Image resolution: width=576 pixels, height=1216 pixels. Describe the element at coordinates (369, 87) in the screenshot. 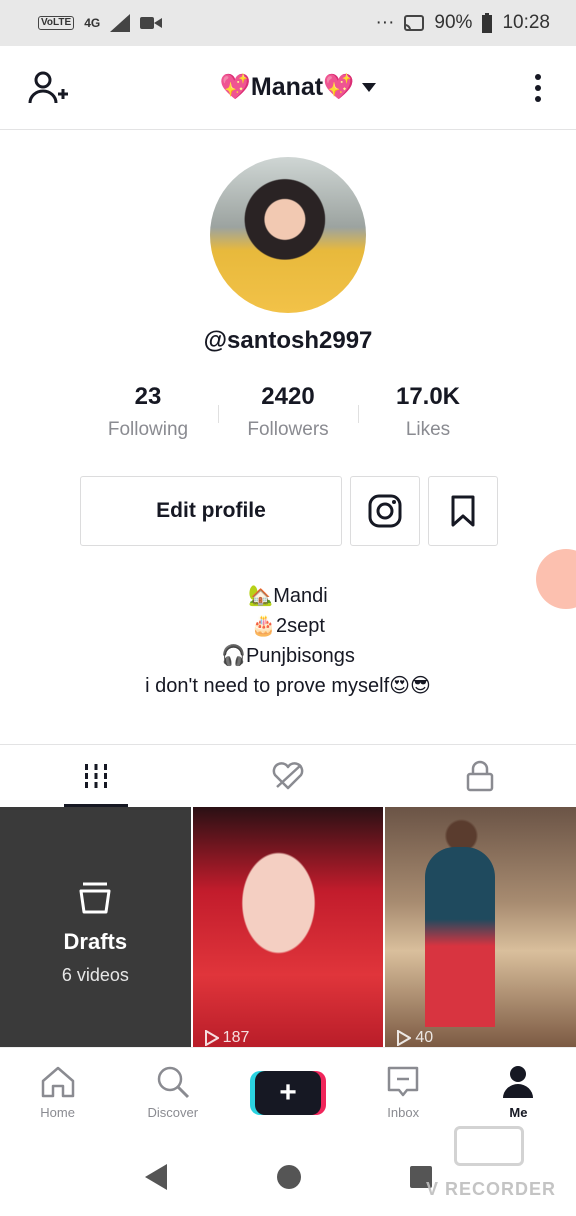

I see `chevron-down-icon` at that location.